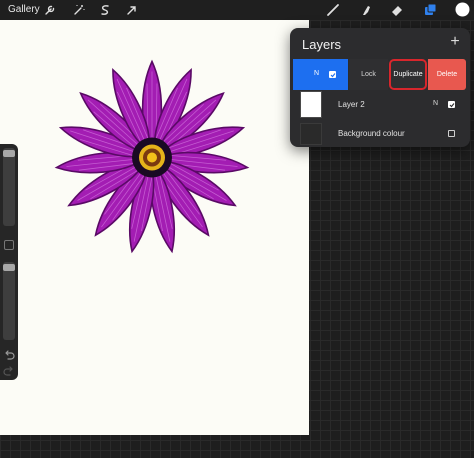  I want to click on transform-arrow-icon, so click(132, 10).